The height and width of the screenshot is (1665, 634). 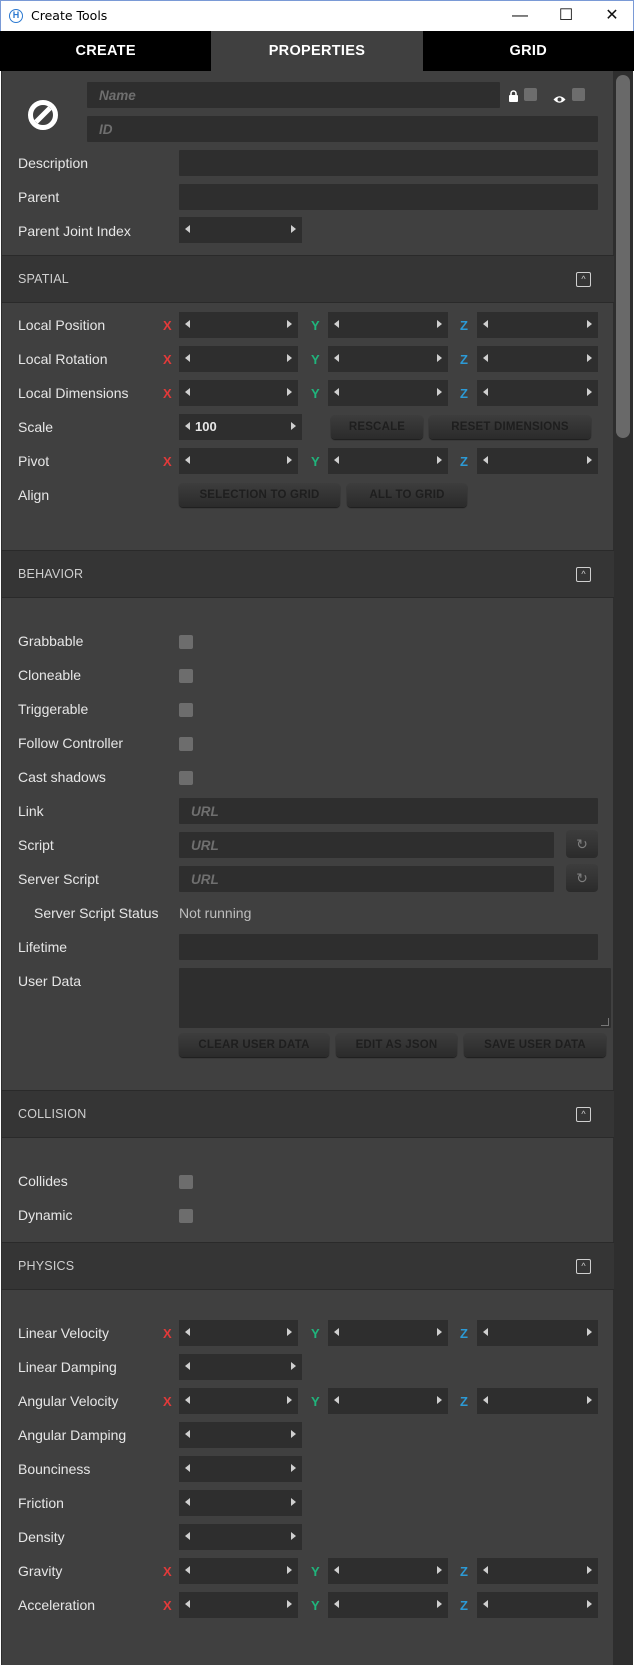 I want to click on acceleration-y, so click(x=388, y=1605).